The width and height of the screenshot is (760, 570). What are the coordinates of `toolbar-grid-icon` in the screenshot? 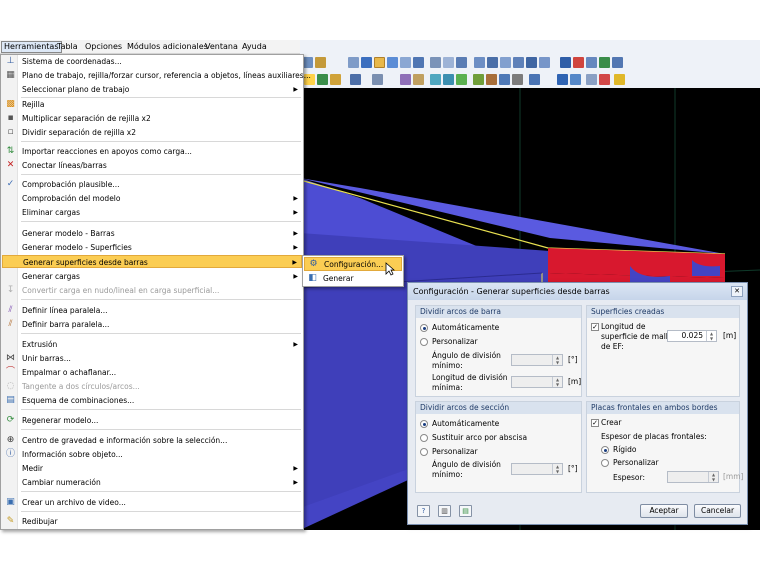 It's located at (562, 79).